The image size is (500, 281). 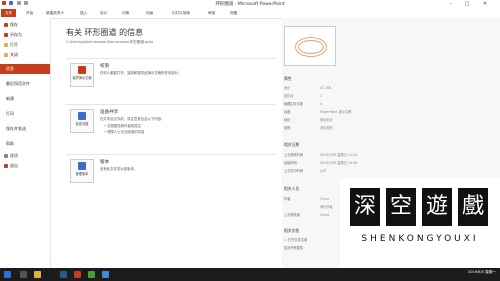 What do you see at coordinates (233, 13) in the screenshot?
I see `tab-view: 视图` at bounding box center [233, 13].